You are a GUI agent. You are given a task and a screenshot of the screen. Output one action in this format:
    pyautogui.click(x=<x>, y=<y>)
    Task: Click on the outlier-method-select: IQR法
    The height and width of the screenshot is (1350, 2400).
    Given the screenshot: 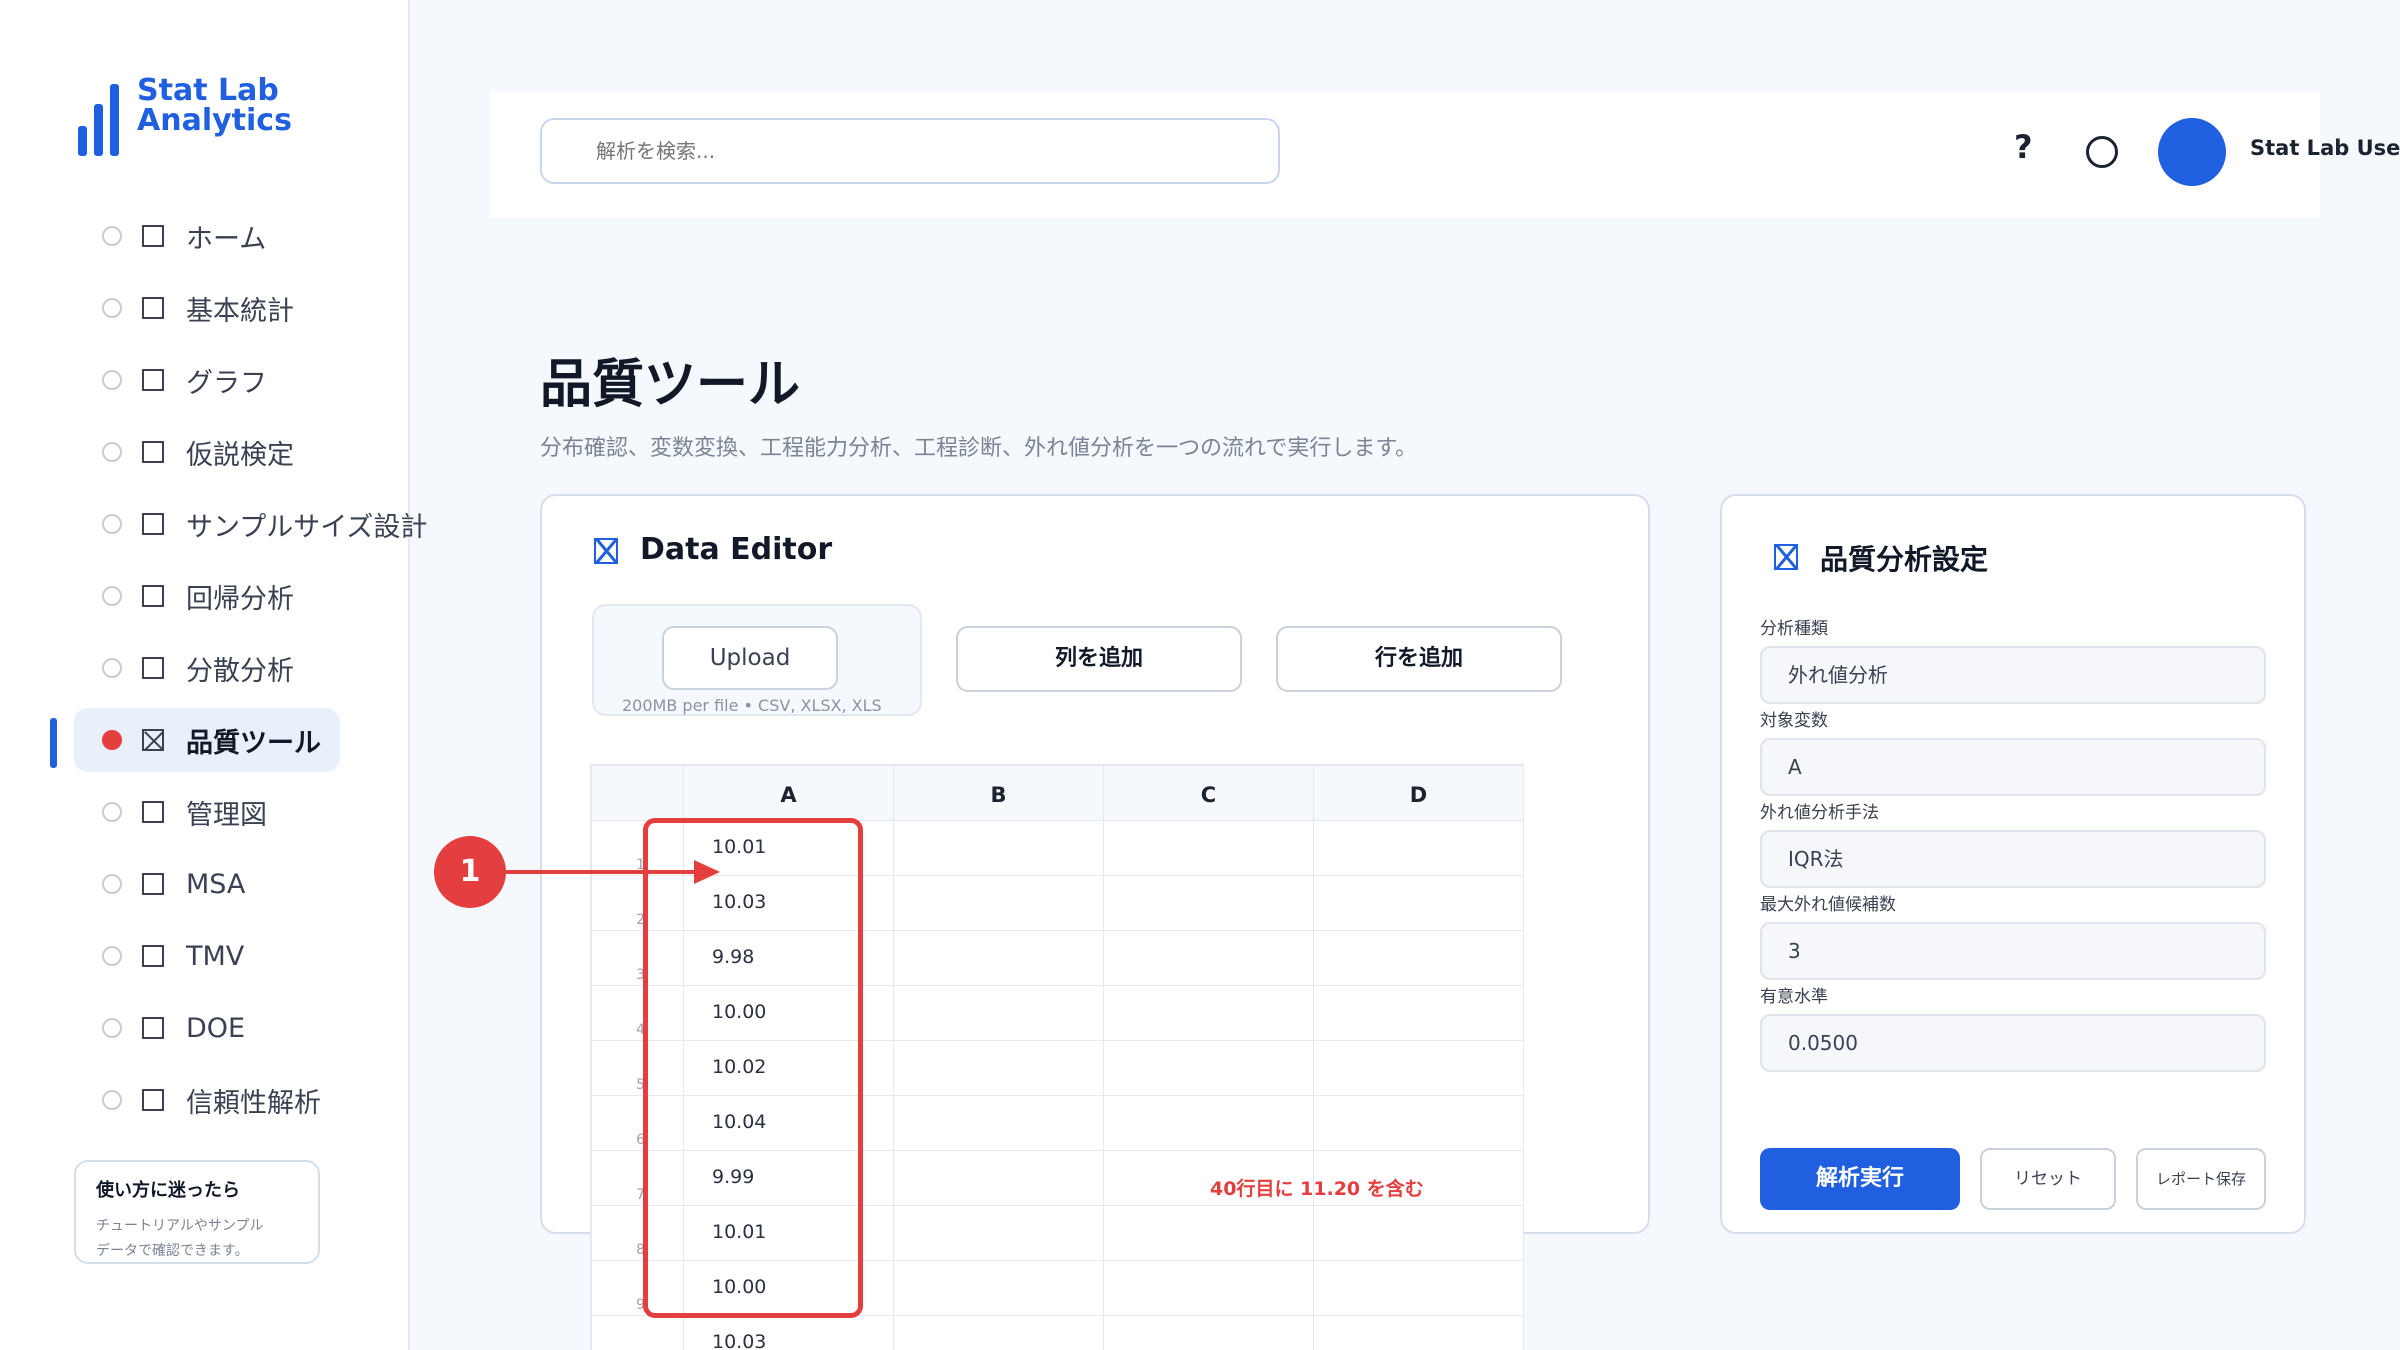 What is the action you would take?
    pyautogui.click(x=2013, y=859)
    